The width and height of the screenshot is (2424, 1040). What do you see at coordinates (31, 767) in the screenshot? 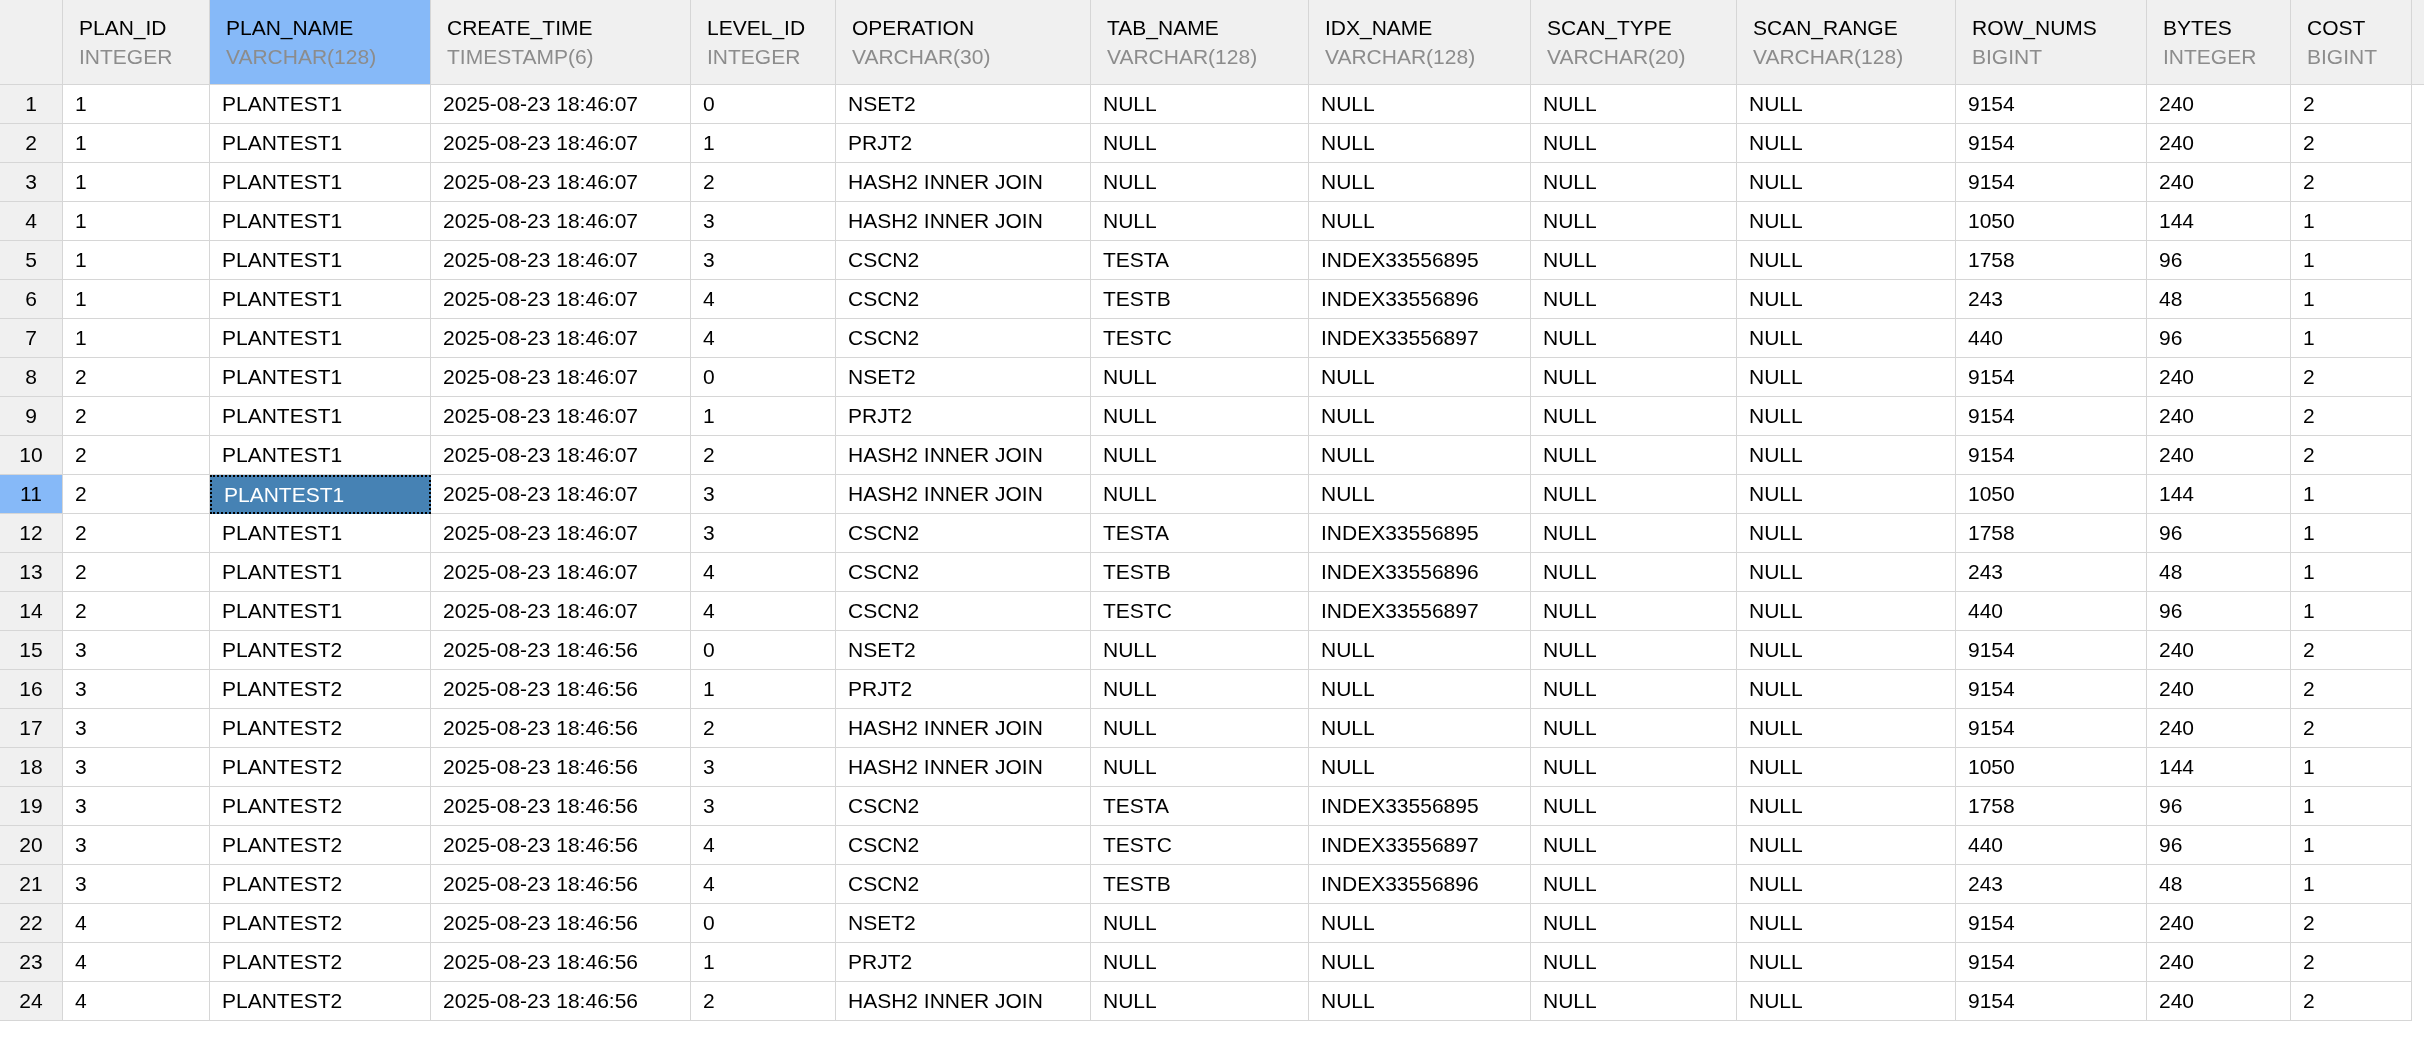
I see `row-number: 18` at bounding box center [31, 767].